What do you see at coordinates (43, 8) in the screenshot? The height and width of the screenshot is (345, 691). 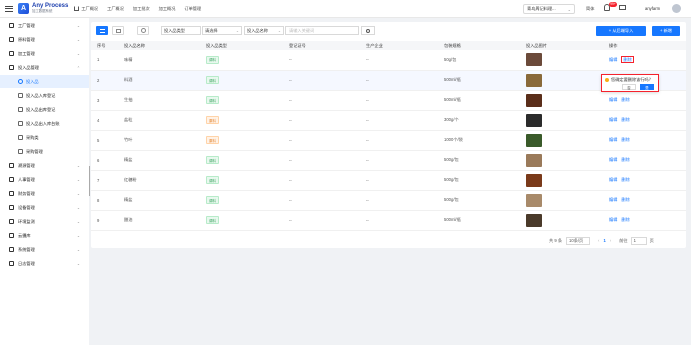 I see `logo: A Any Process 加工数据系统` at bounding box center [43, 8].